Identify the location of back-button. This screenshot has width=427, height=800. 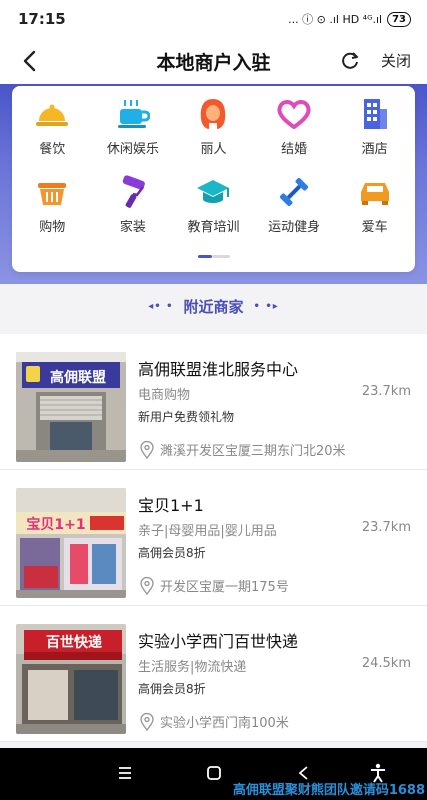
(29, 61).